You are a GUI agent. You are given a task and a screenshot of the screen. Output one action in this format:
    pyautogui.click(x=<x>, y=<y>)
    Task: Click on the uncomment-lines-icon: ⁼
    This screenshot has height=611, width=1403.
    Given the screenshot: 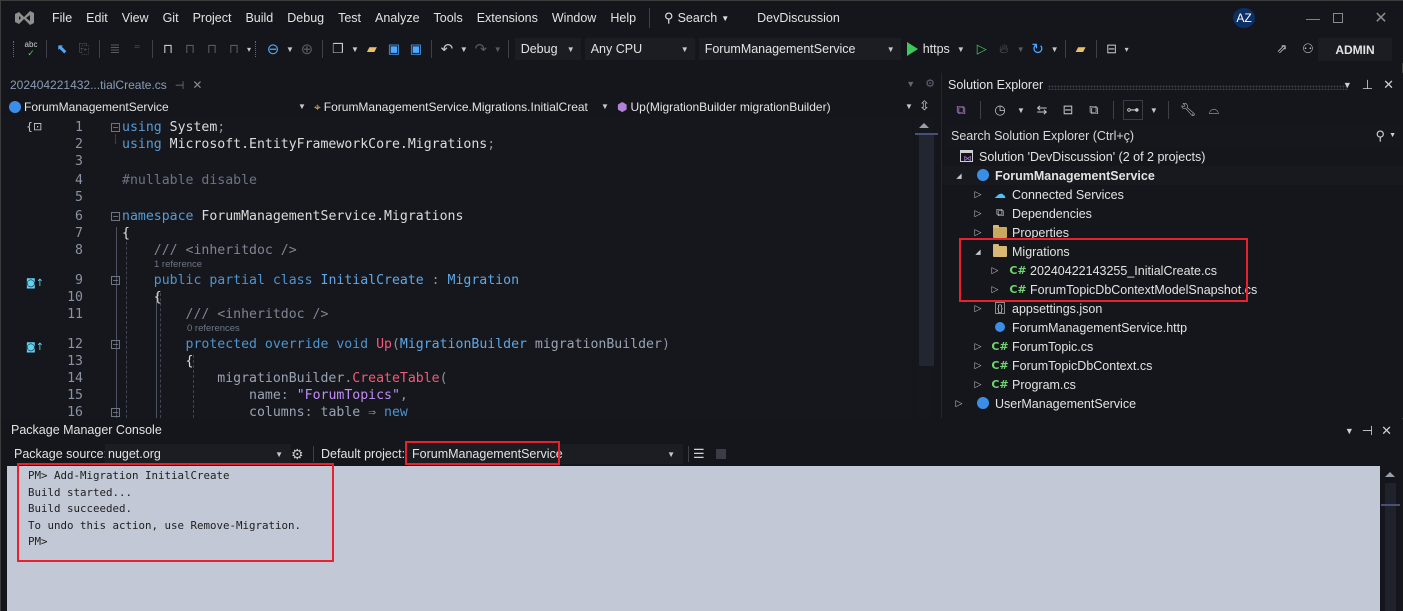 What is the action you would take?
    pyautogui.click(x=137, y=49)
    